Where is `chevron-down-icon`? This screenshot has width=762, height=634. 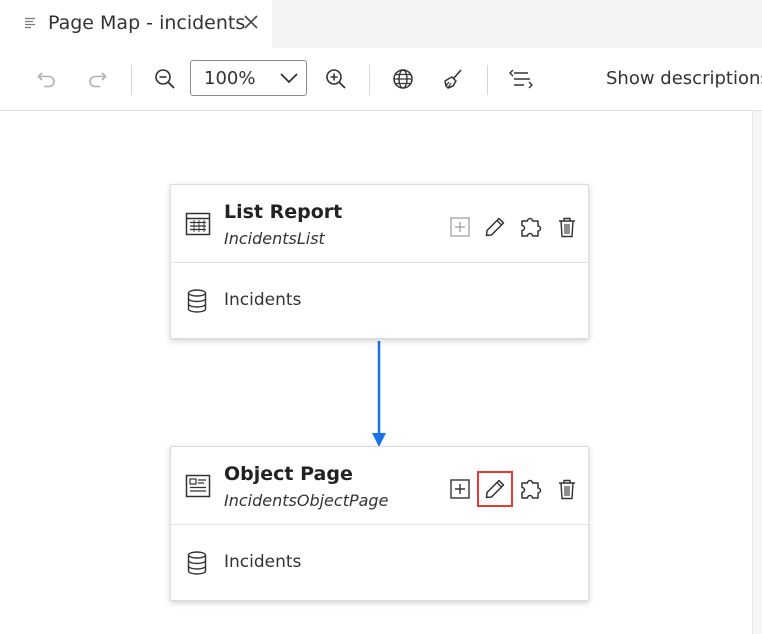
chevron-down-icon is located at coordinates (289, 78).